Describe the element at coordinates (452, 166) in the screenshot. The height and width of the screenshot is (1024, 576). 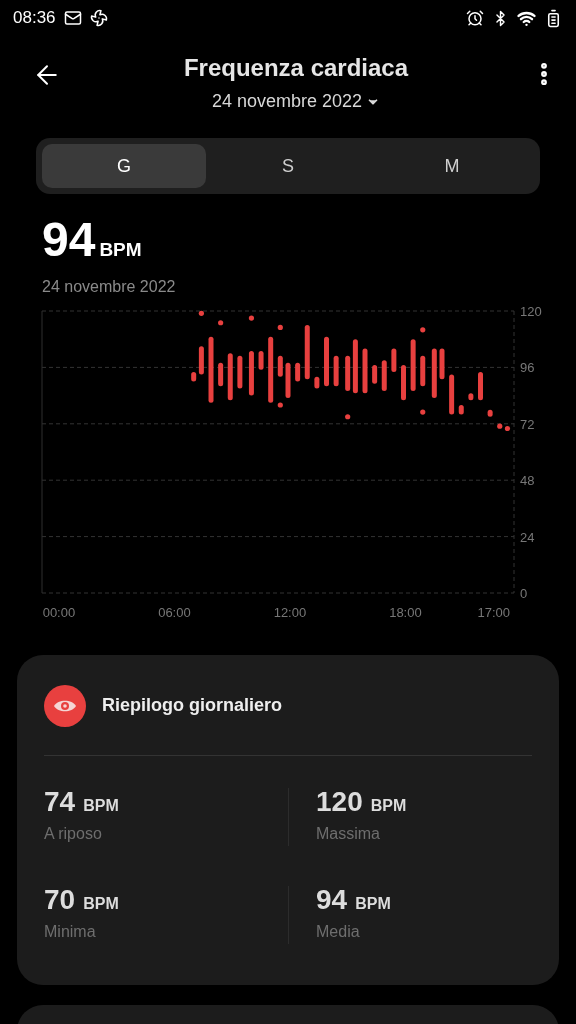
I see `period-tab: M` at that location.